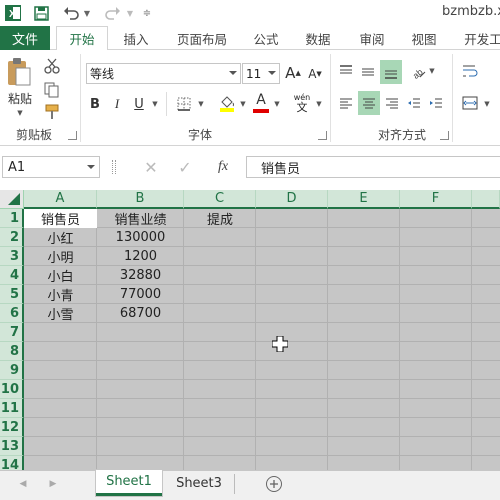  I want to click on undo-dropdown-icon: ▼, so click(87, 13).